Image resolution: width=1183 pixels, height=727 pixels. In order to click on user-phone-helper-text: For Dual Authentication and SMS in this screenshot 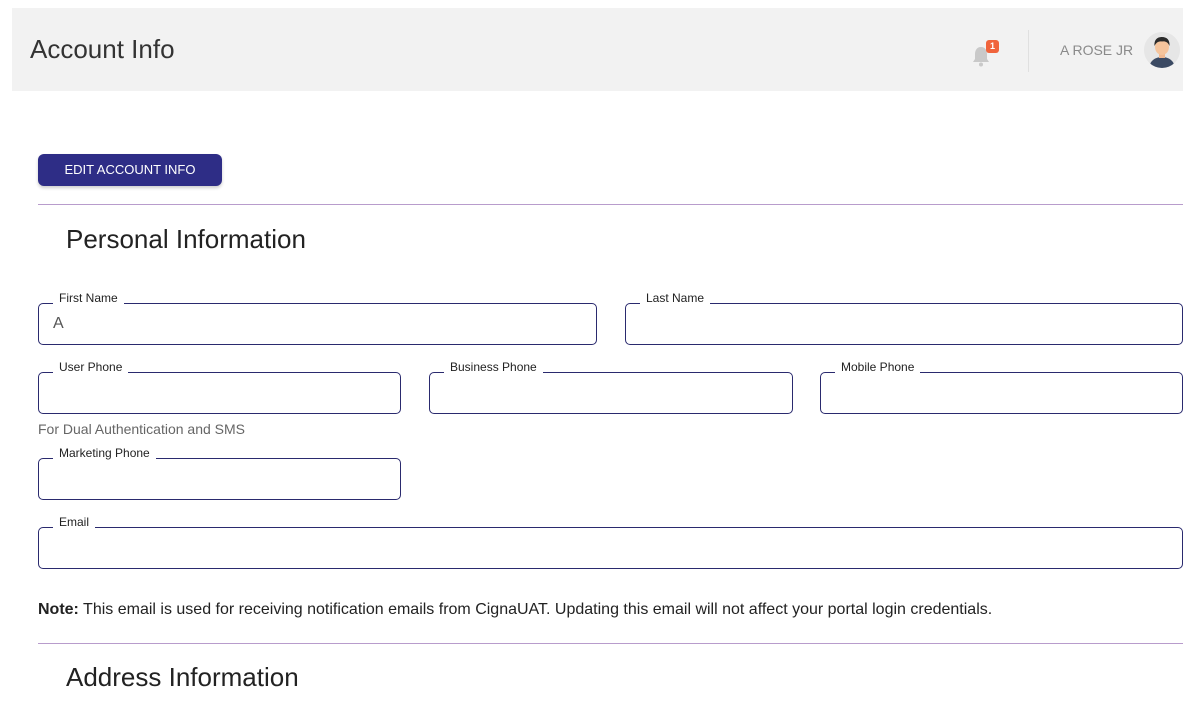, I will do `click(142, 429)`.